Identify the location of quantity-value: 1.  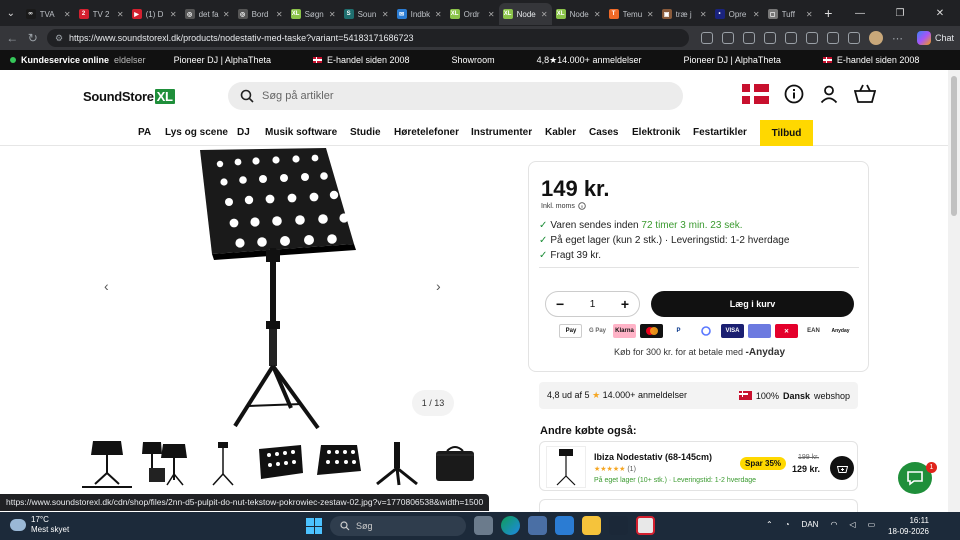
(593, 304).